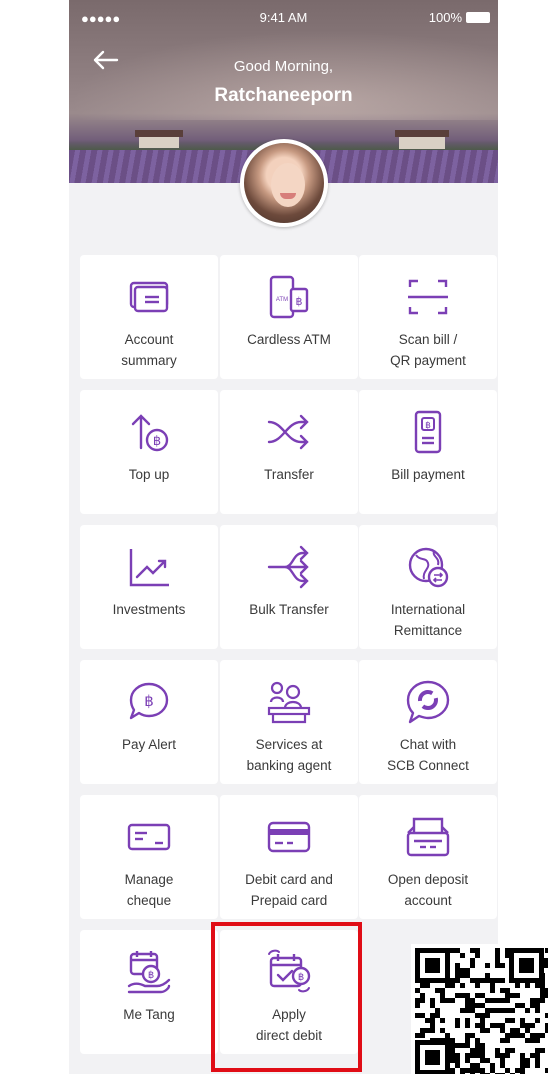  What do you see at coordinates (428, 339) in the screenshot?
I see `tile-label-line: Scan bill /` at bounding box center [428, 339].